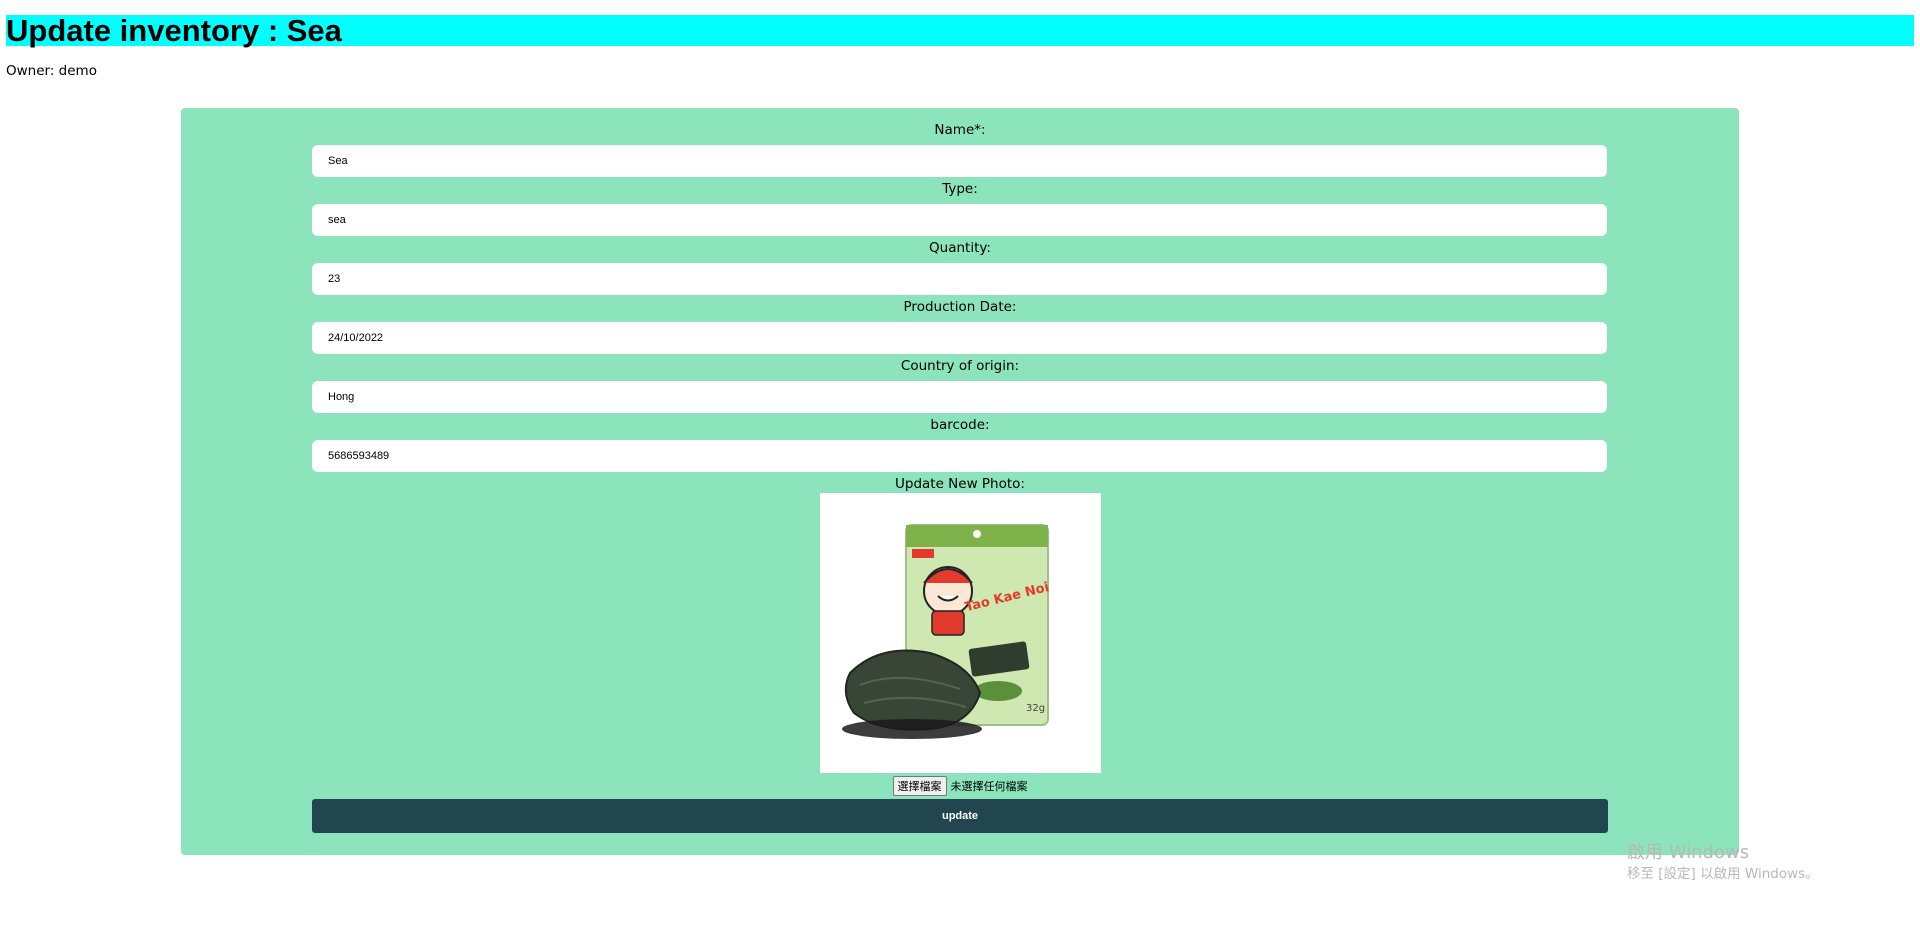 This screenshot has height=926, width=1920. I want to click on update-photo-label: Update New Photo:, so click(960, 484).